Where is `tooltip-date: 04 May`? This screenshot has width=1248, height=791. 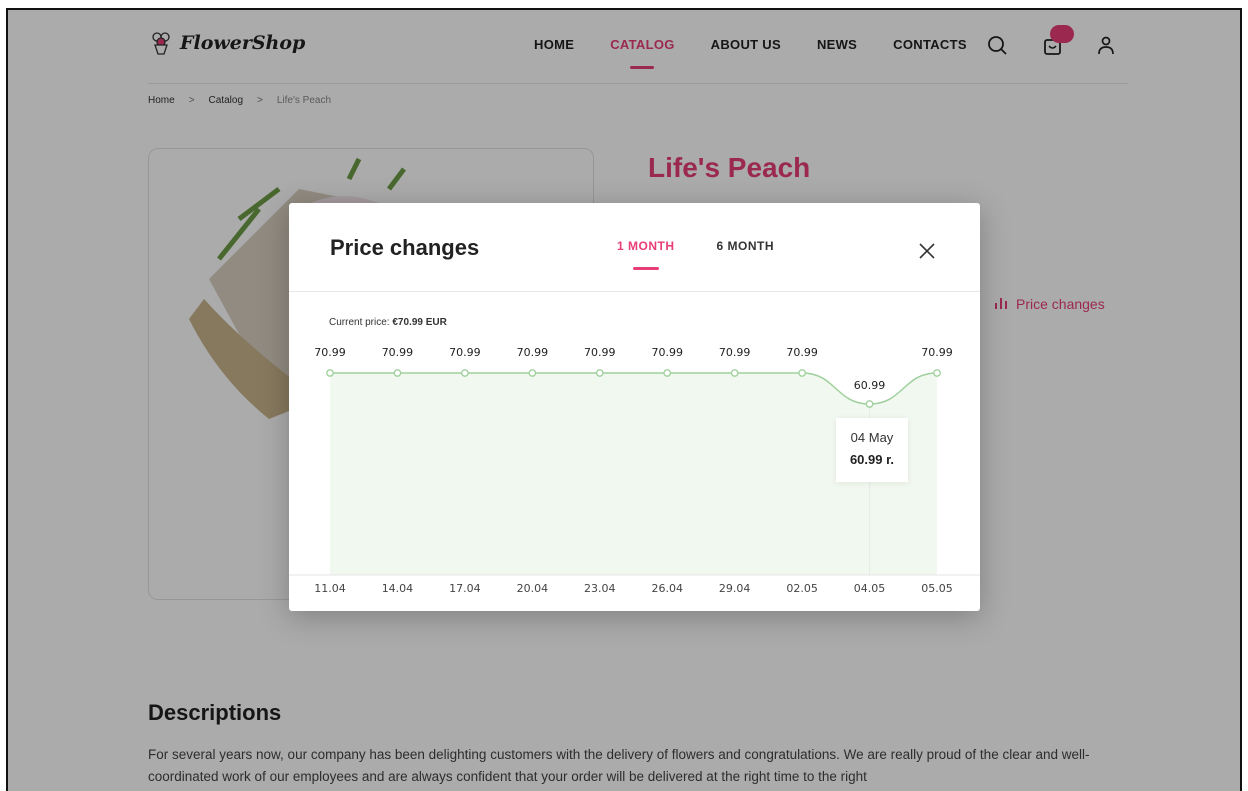
tooltip-date: 04 May is located at coordinates (872, 437).